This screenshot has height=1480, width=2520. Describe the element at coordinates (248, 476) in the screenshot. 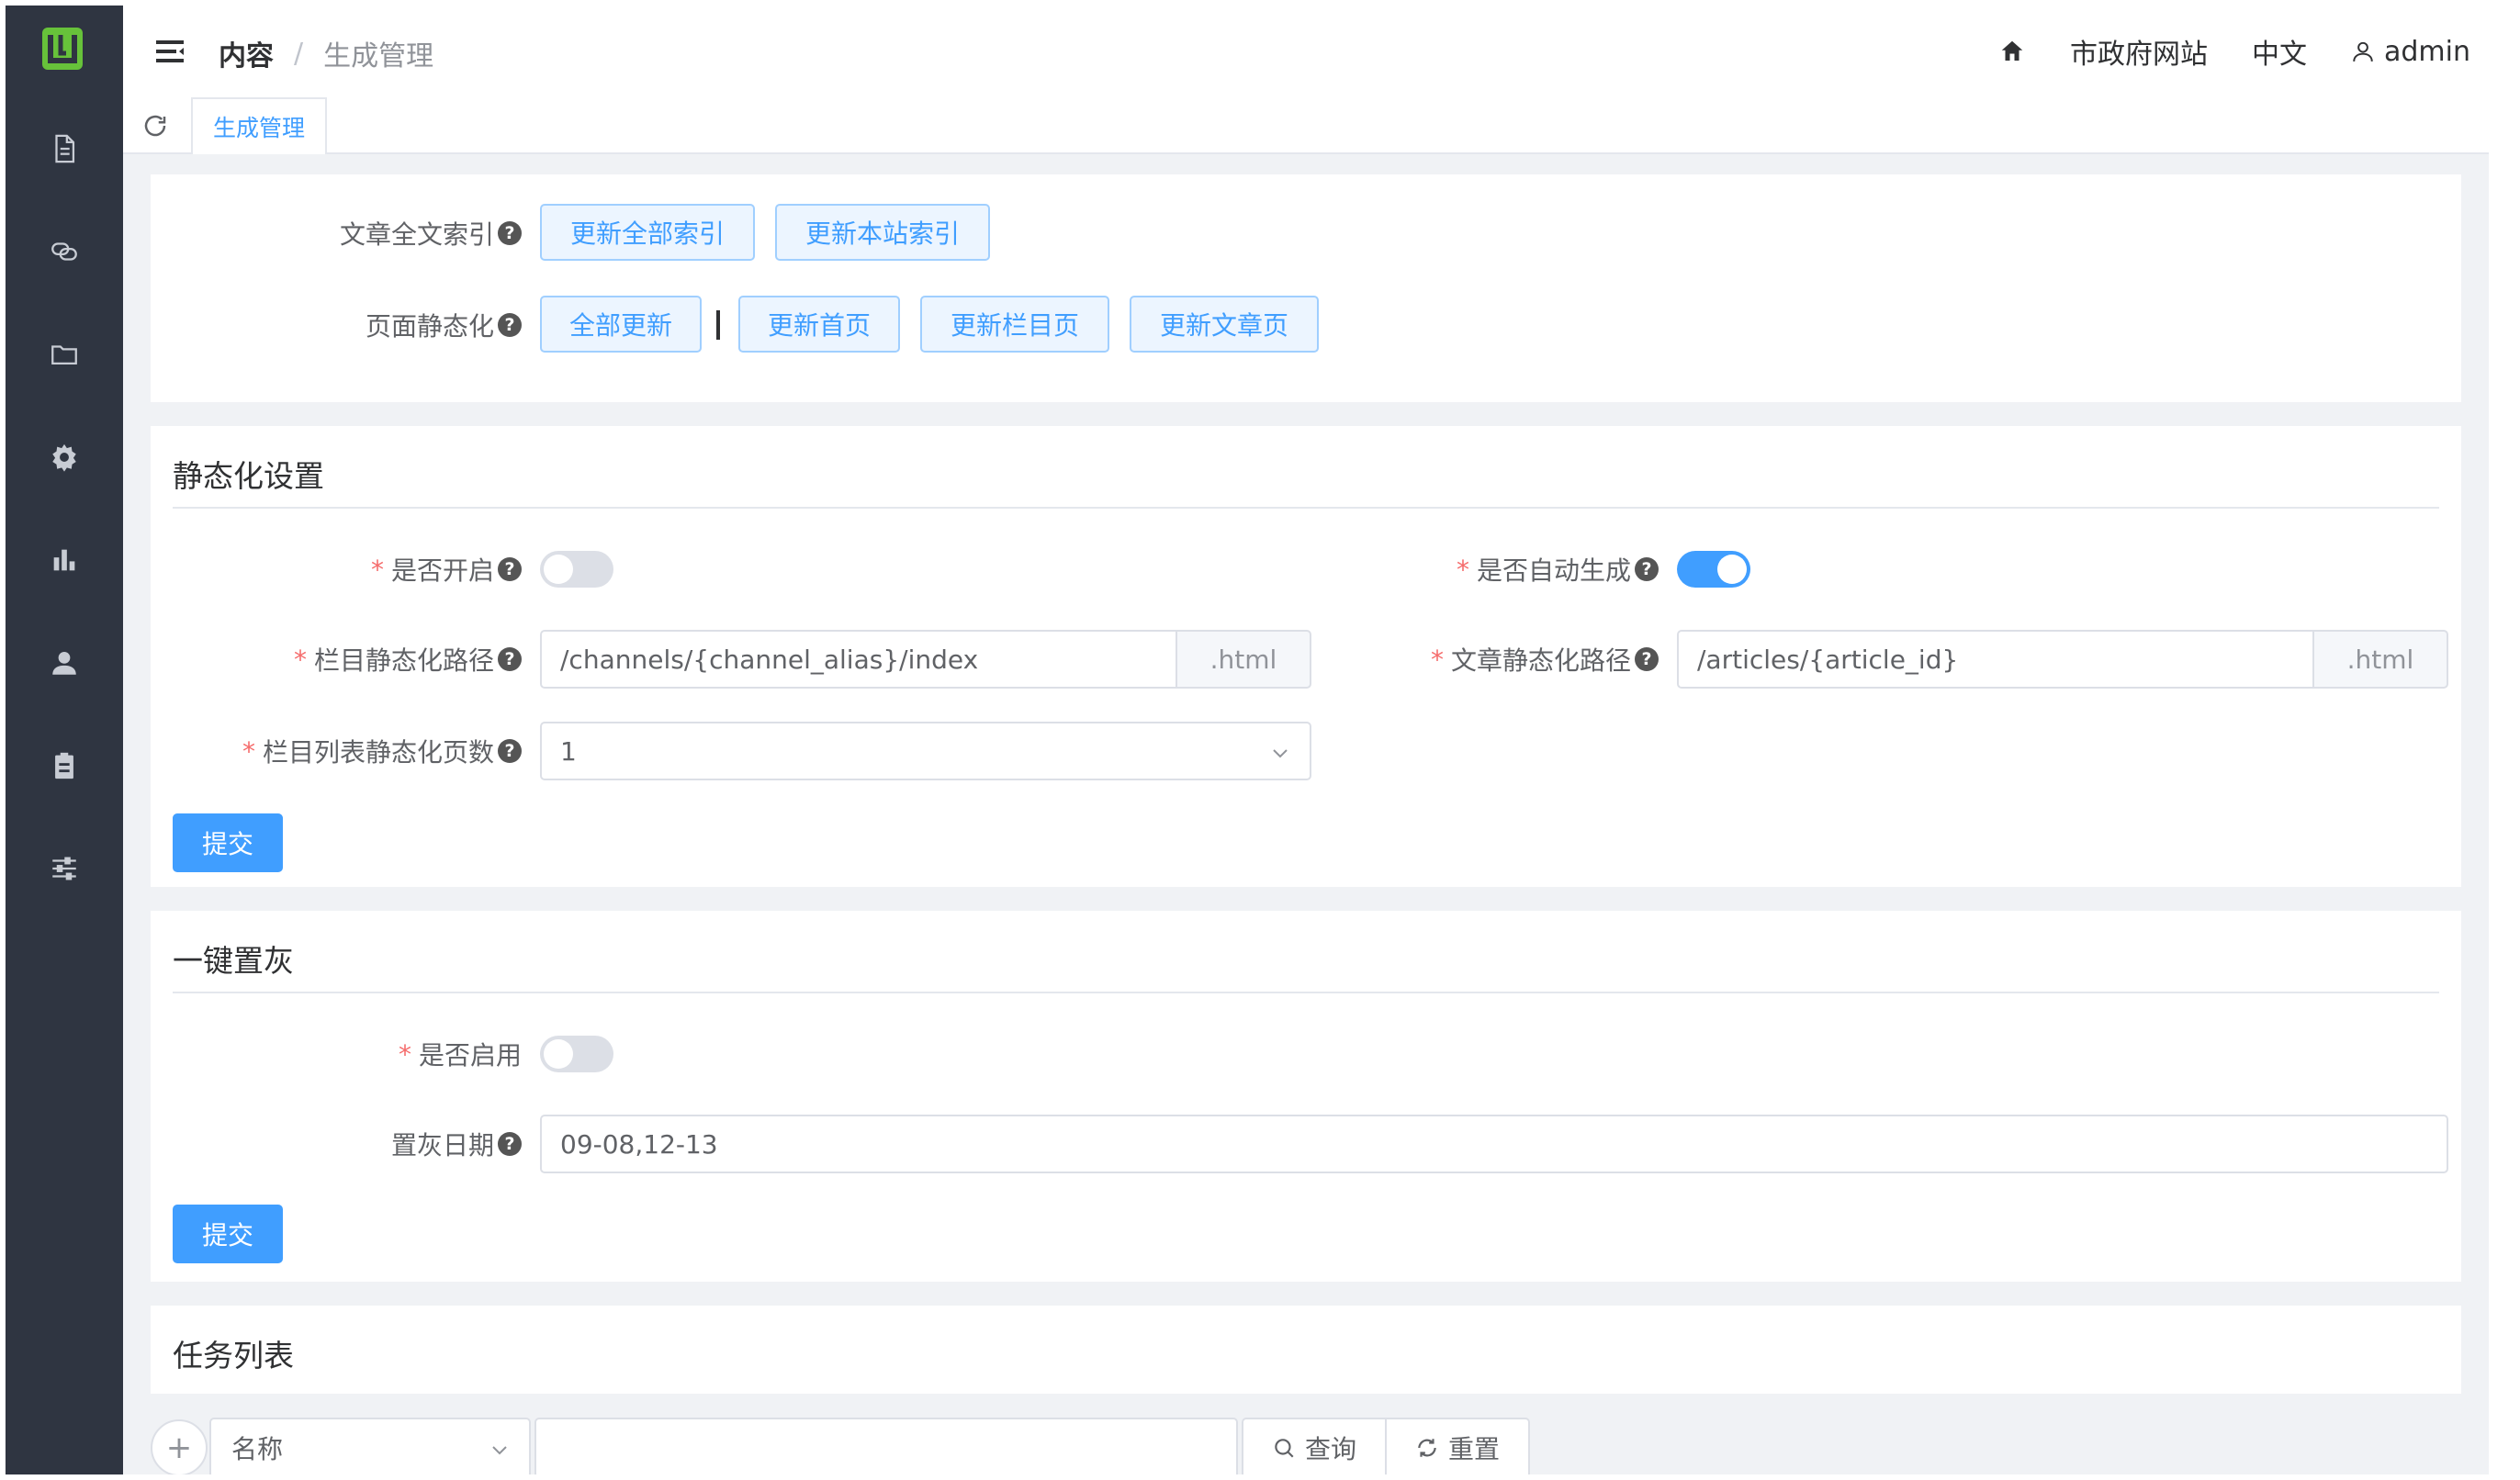

I see `static-settings-title: 静态化设置` at that location.